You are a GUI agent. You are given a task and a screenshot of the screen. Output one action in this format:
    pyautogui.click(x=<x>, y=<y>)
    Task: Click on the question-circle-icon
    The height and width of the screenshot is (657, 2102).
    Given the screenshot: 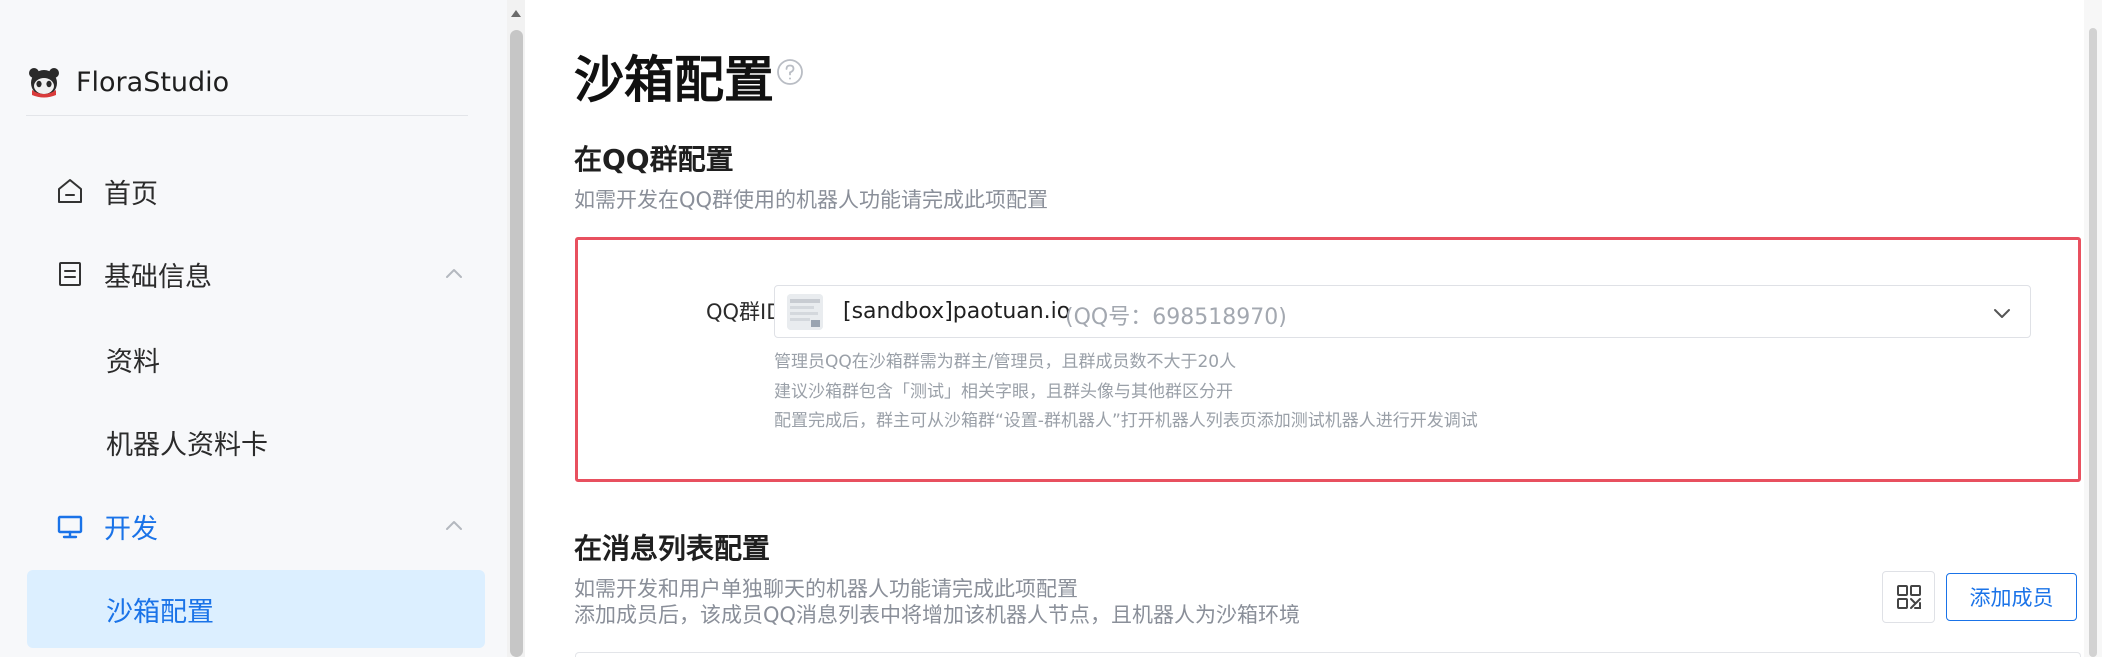 What is the action you would take?
    pyautogui.click(x=790, y=72)
    